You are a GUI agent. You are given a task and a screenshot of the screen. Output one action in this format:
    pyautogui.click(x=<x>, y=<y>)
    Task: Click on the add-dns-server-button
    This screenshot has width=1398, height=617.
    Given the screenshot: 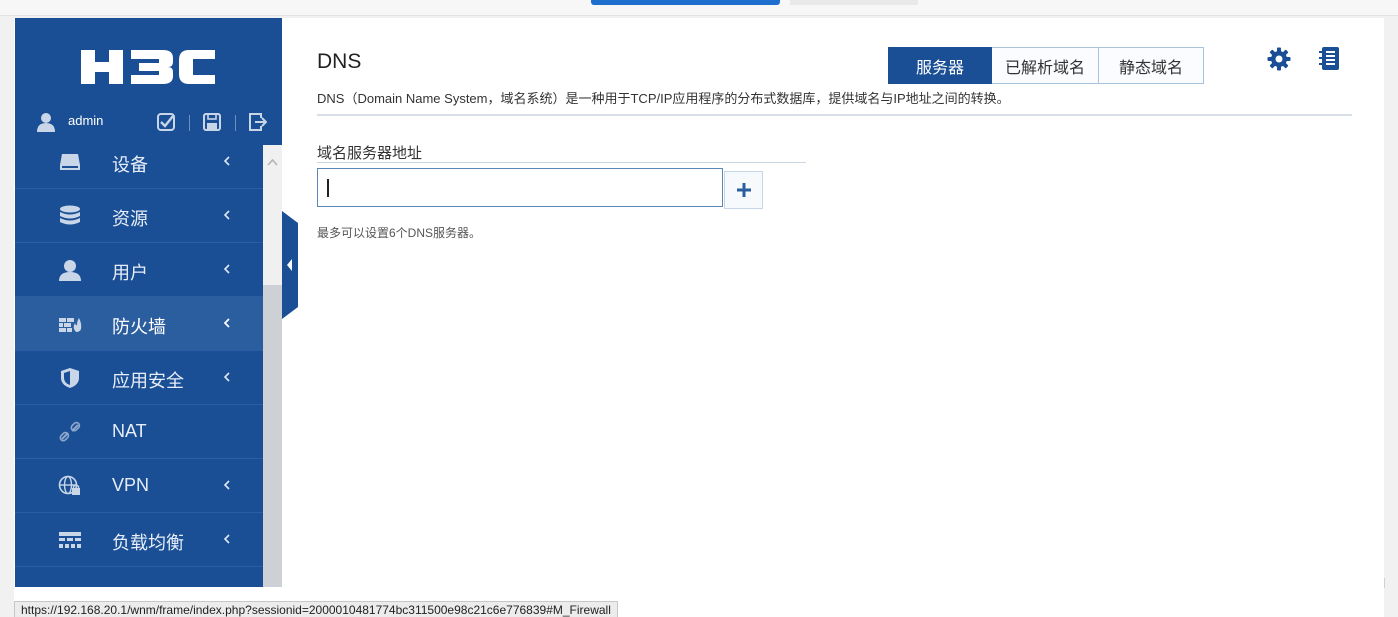 What is the action you would take?
    pyautogui.click(x=743, y=190)
    